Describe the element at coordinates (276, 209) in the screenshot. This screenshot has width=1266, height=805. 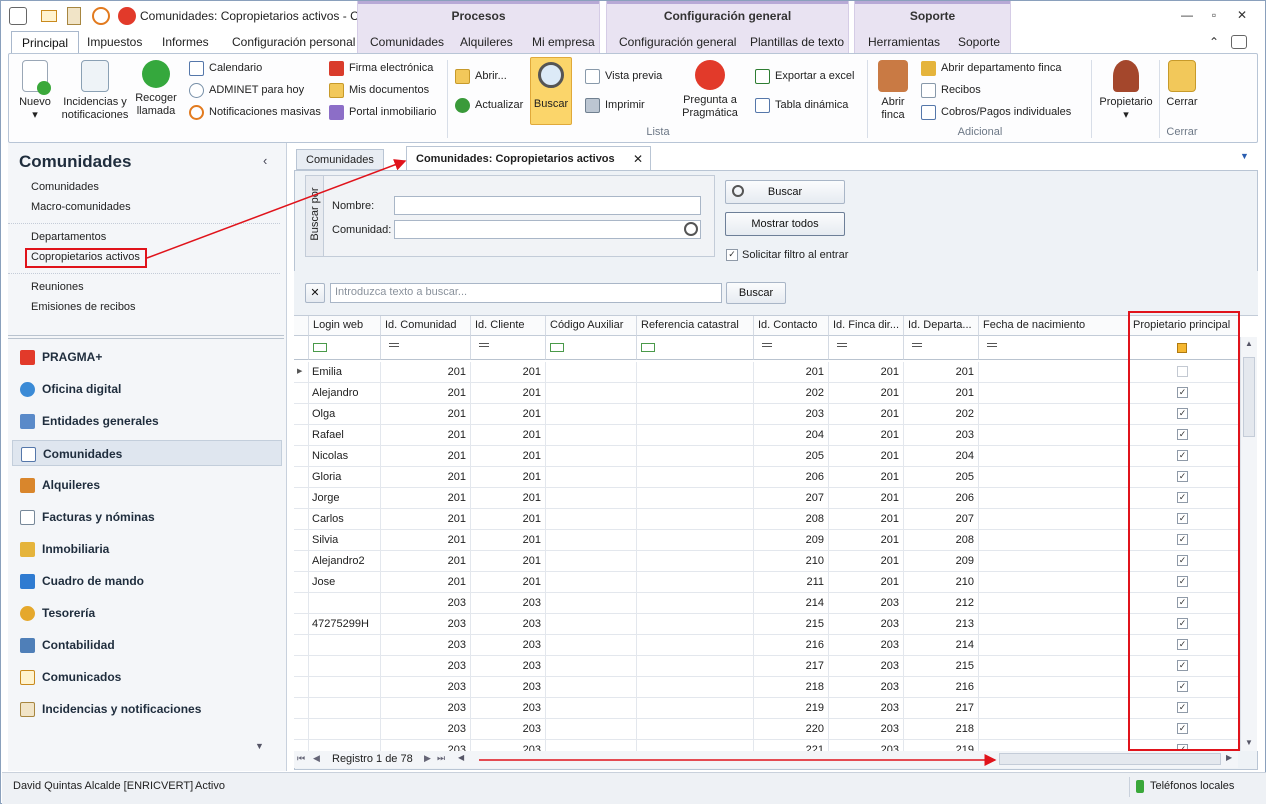
I see `arrow-to-tab` at that location.